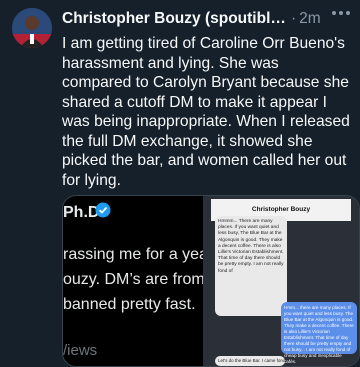  I want to click on media-left-line: ouzy. DM’s are from ra, so click(143, 279).